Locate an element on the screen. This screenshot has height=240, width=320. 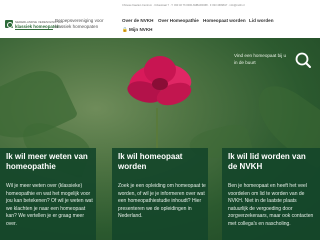
nav-item-over-de-nvkh: Over de NVKH is located at coordinates (137, 20).